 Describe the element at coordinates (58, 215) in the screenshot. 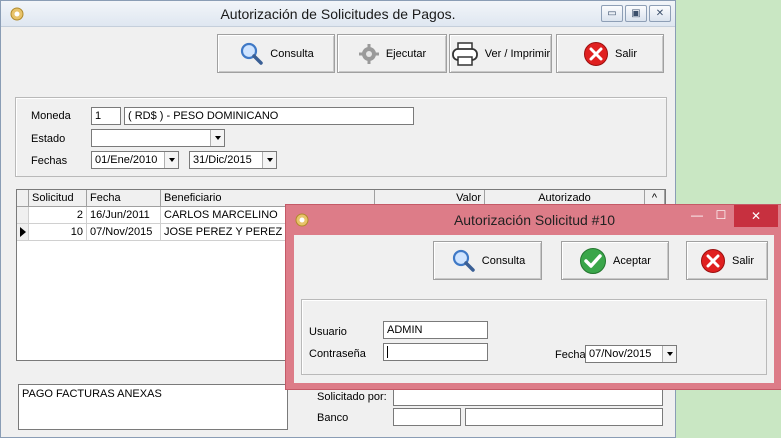

I see `table-cell: 2` at that location.